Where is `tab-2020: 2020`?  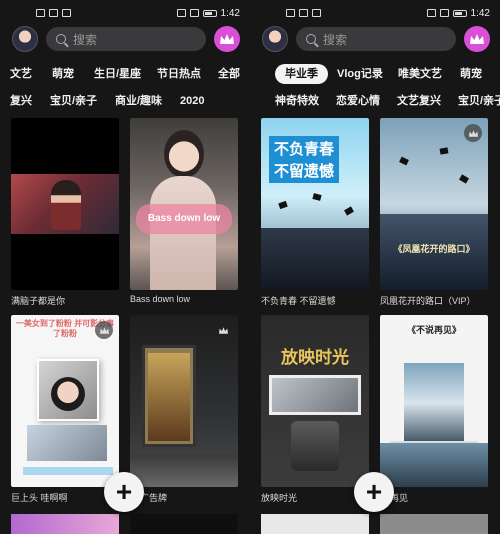
tab-2020: 2020 is located at coordinates (192, 101).